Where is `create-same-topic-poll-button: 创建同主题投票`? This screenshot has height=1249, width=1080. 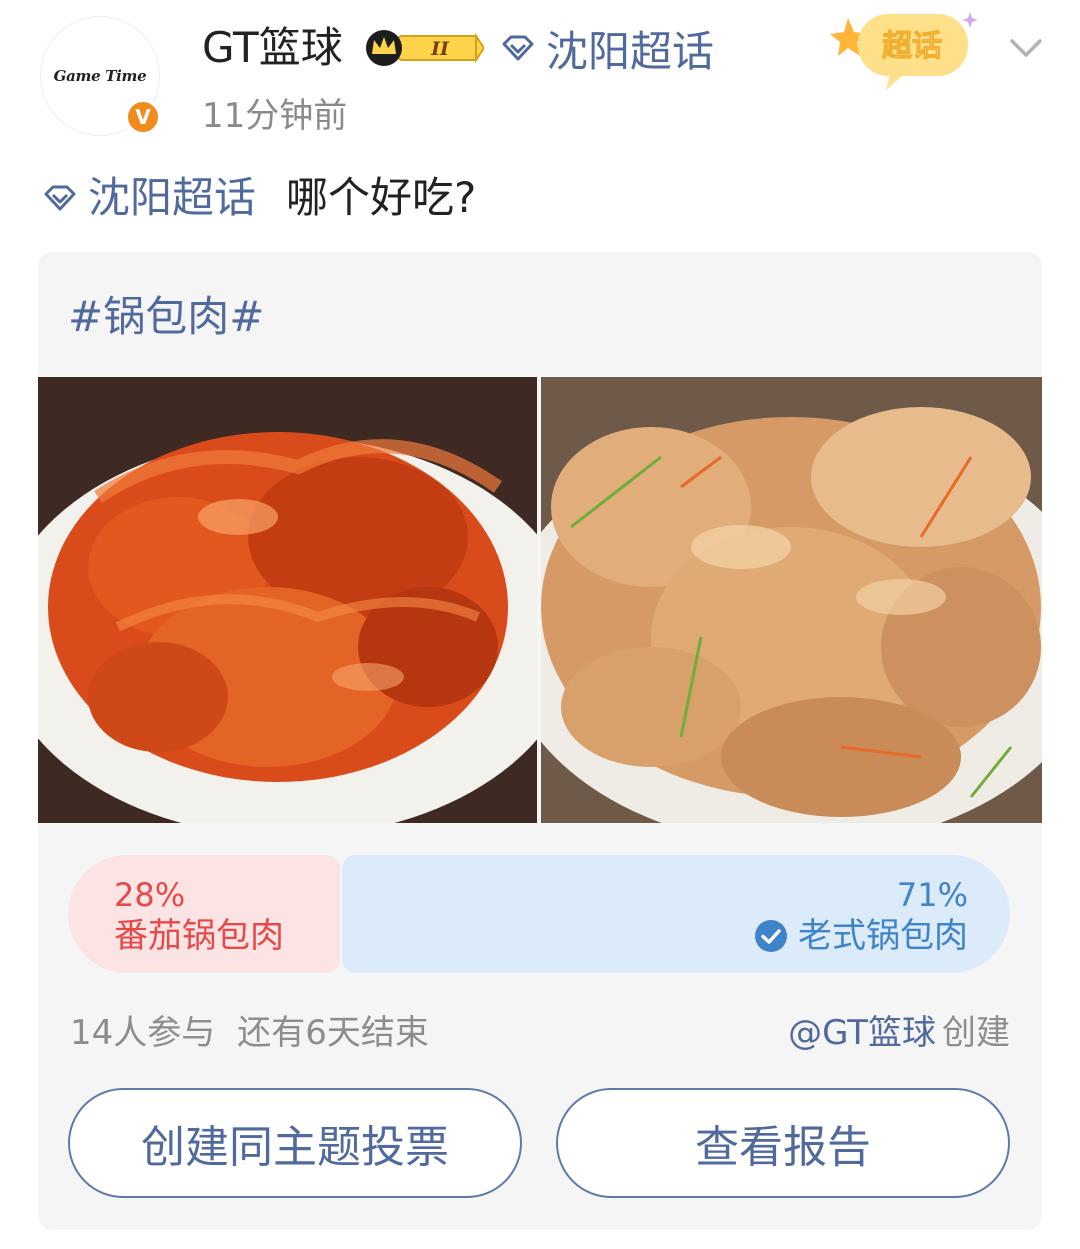
create-same-topic-poll-button: 创建同主题投票 is located at coordinates (295, 1143).